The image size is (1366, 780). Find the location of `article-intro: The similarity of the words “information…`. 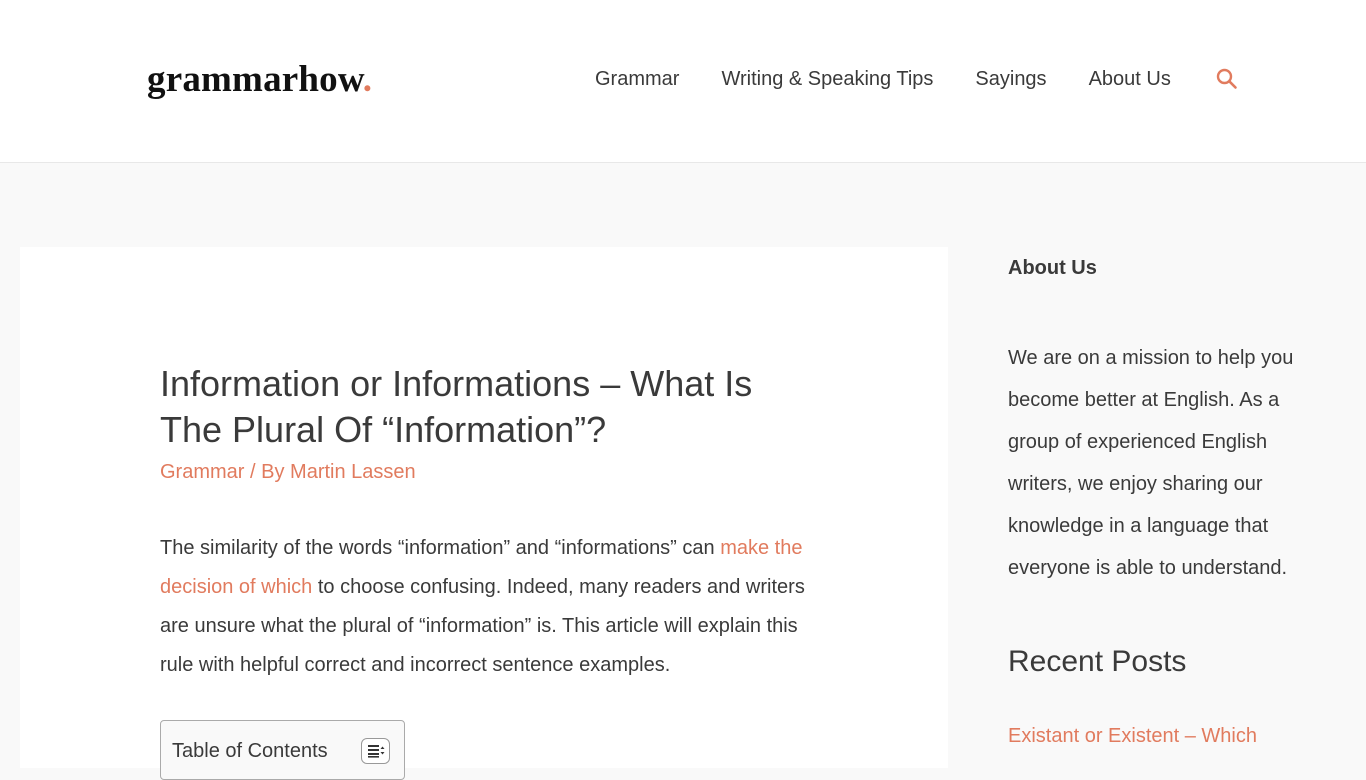

article-intro: The similarity of the words “information… is located at coordinates (490, 607).